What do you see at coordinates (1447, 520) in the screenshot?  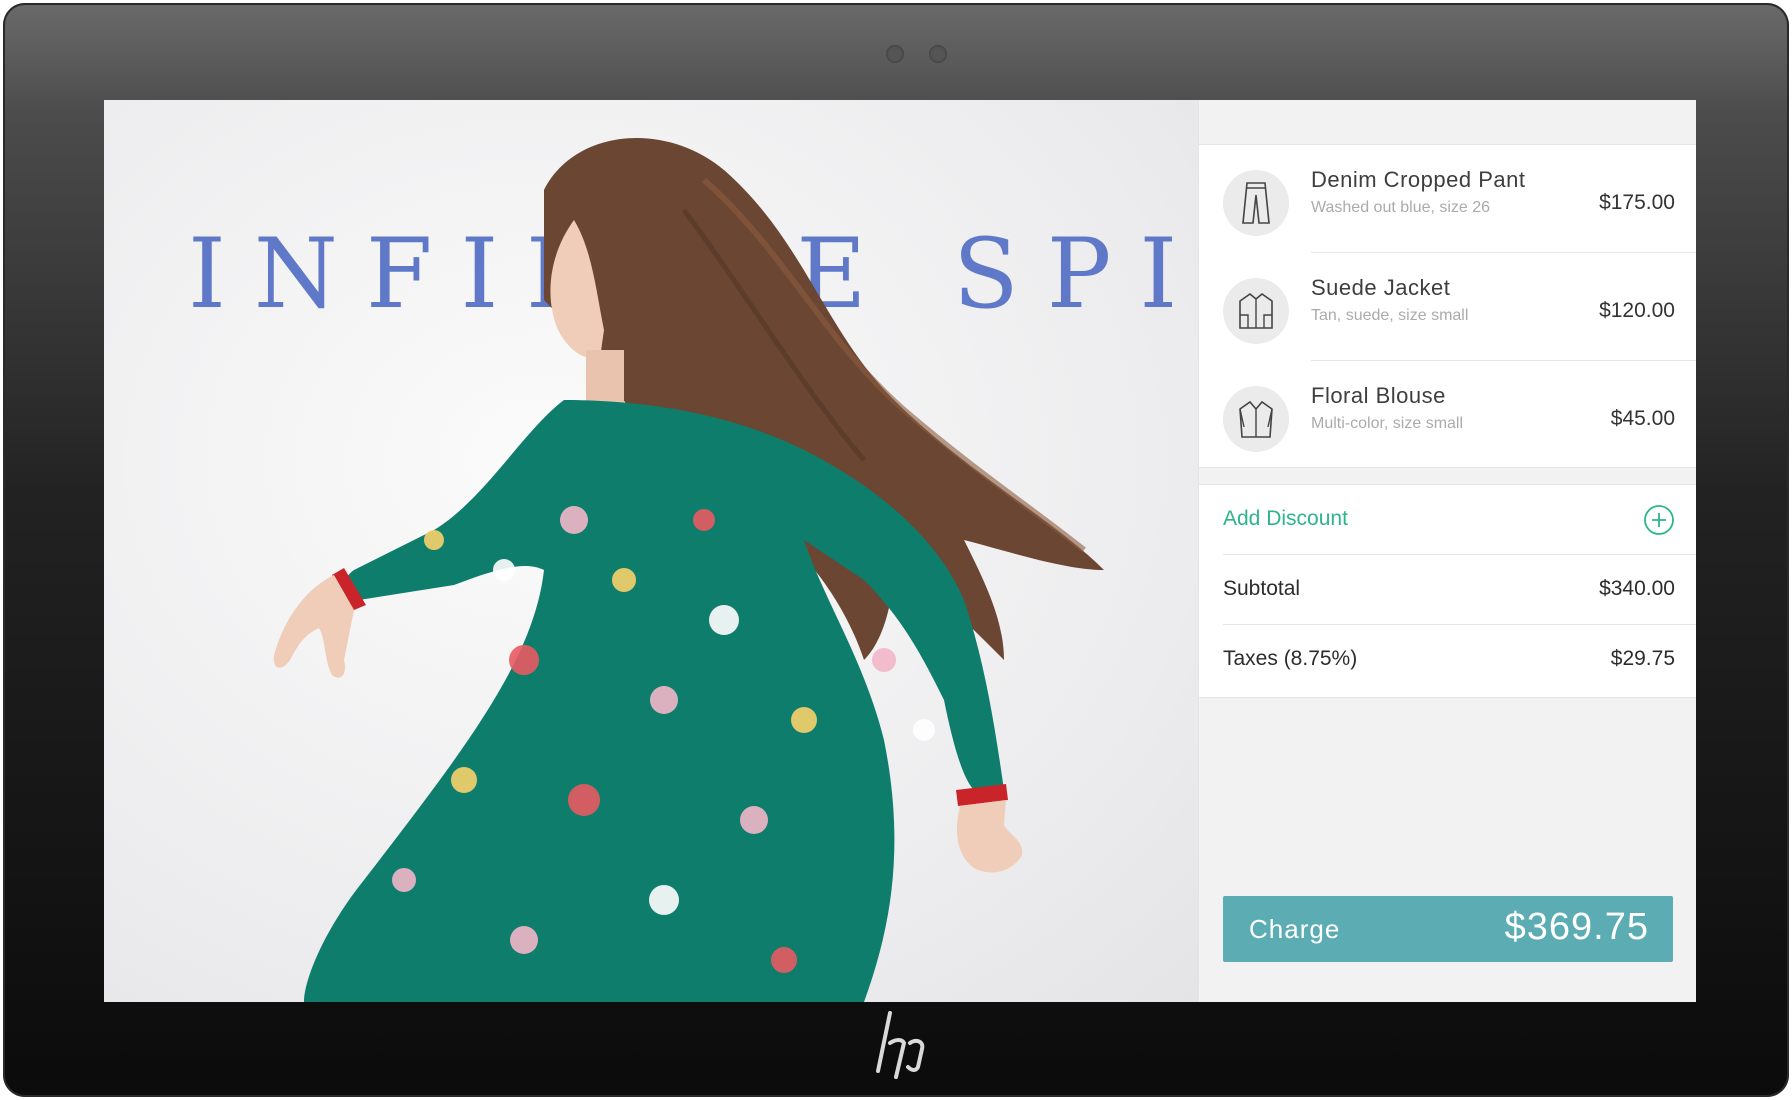 I see `add-discount-row: Add Discount` at bounding box center [1447, 520].